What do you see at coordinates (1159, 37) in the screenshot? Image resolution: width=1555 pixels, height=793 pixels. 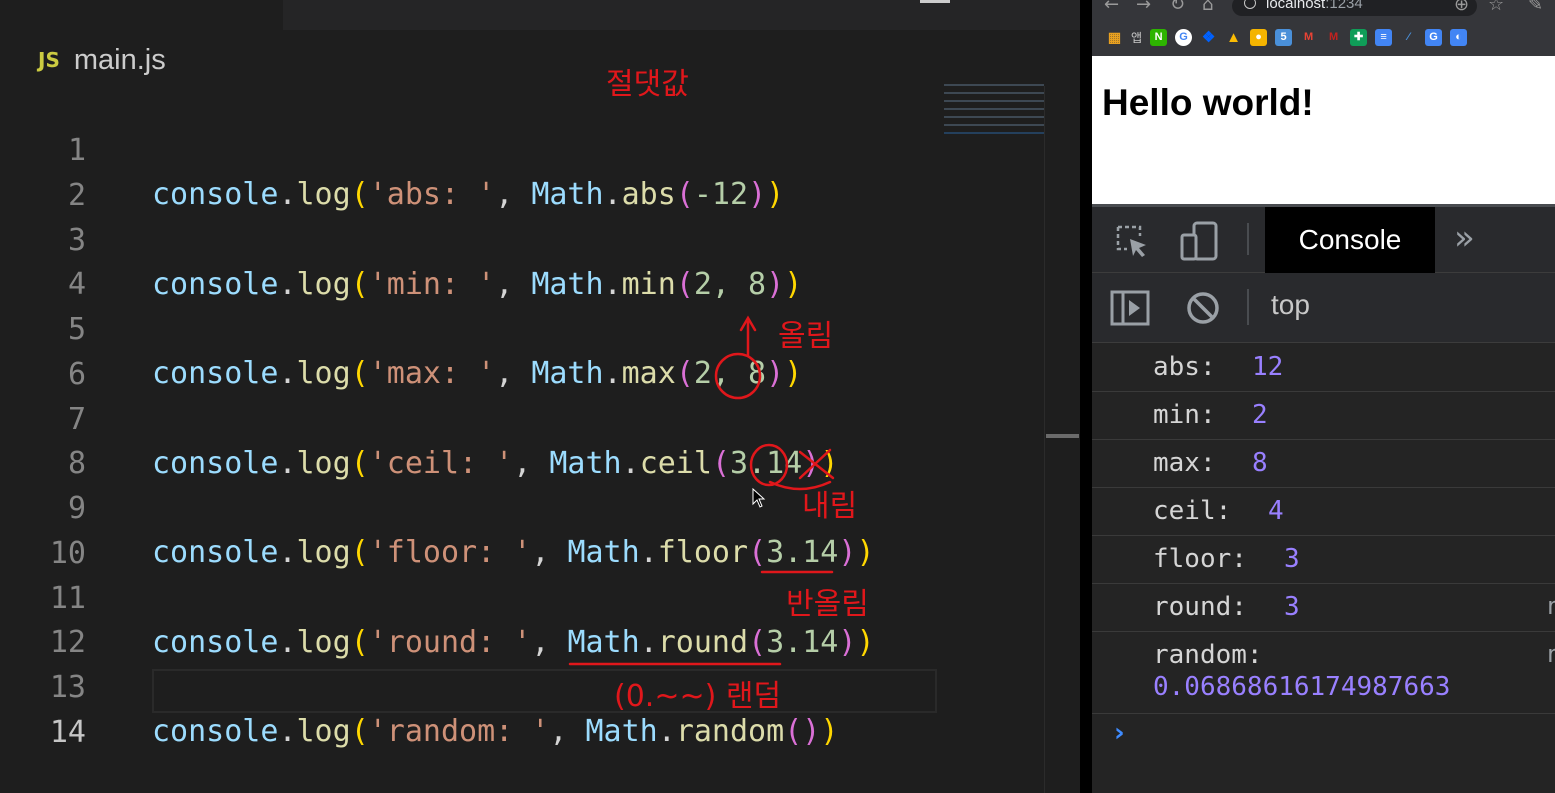 I see `bookmark-naver-icon: N` at bounding box center [1159, 37].